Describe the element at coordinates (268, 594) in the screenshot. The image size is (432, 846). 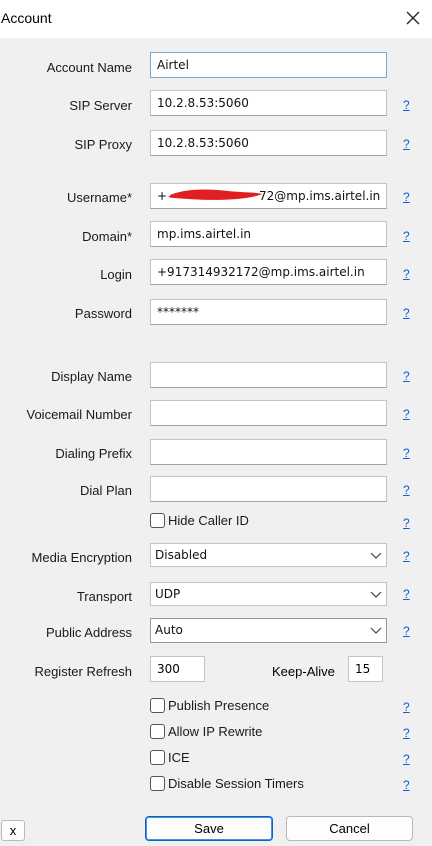
I see `transport-select: UDP` at that location.